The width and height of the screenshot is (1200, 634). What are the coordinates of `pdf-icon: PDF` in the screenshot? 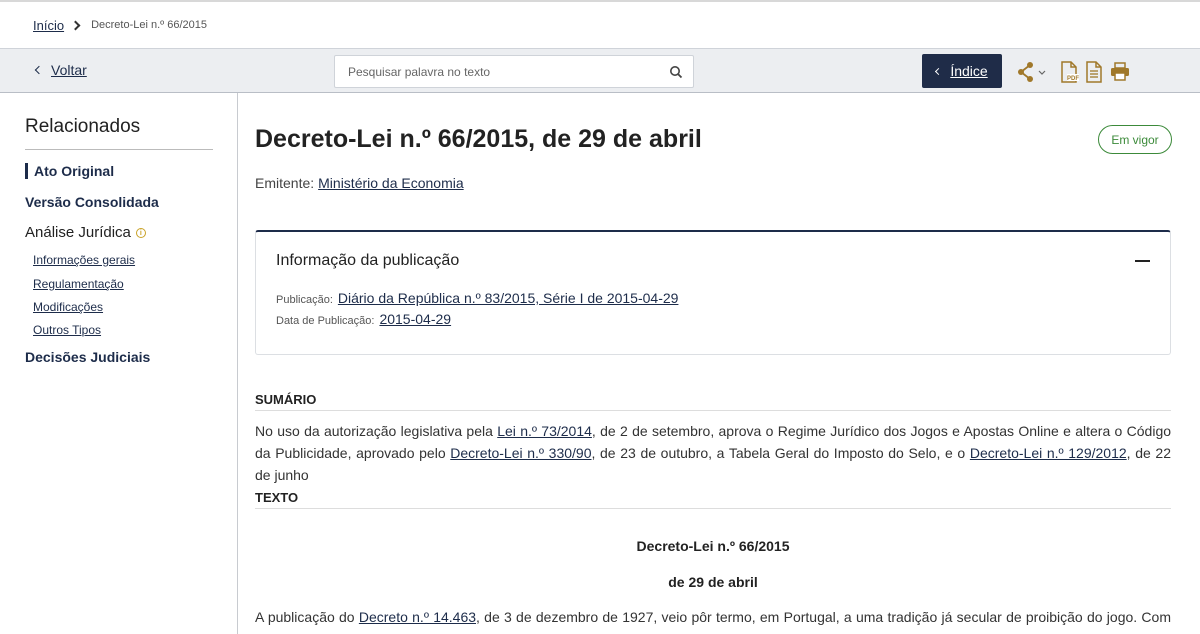 It's located at (1069, 72).